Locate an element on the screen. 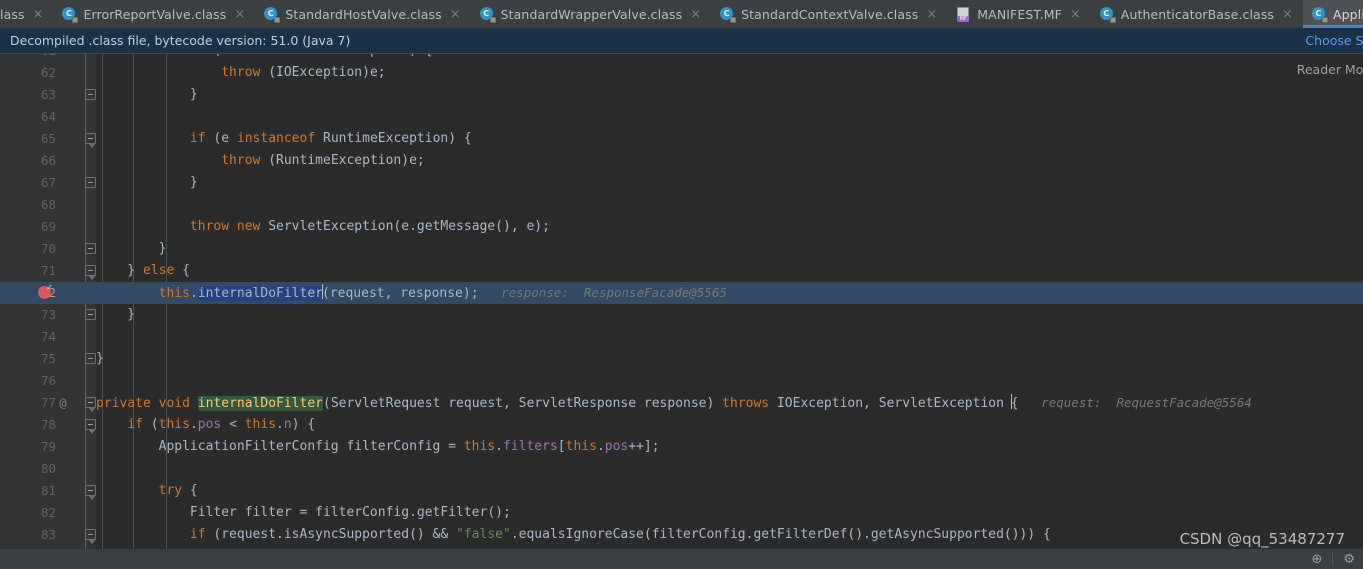  reader-mode-label: Reader Mode is located at coordinates (1330, 69).